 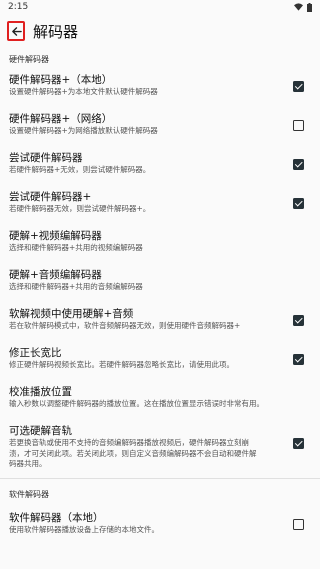 I want to click on pref-title: 软件解码器（本地）, so click(x=56, y=518).